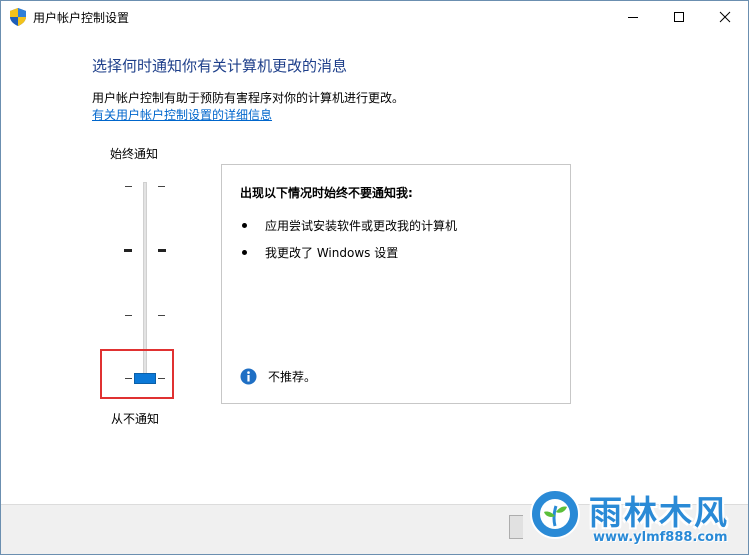 The image size is (749, 555). I want to click on minimize-button, so click(633, 17).